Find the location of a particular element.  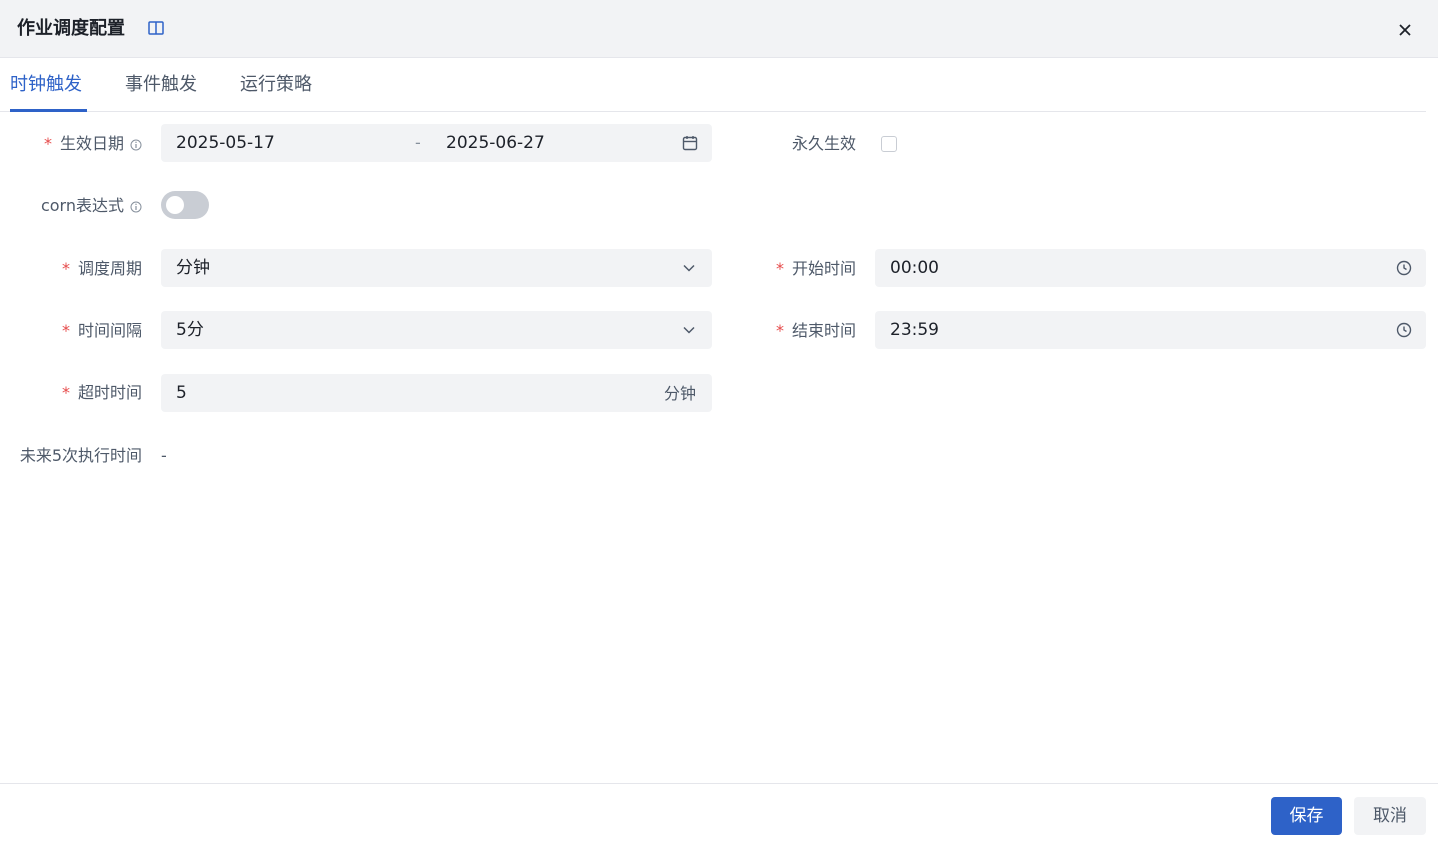

next-runs-label: 未来5次执行时间 is located at coordinates (80, 455).